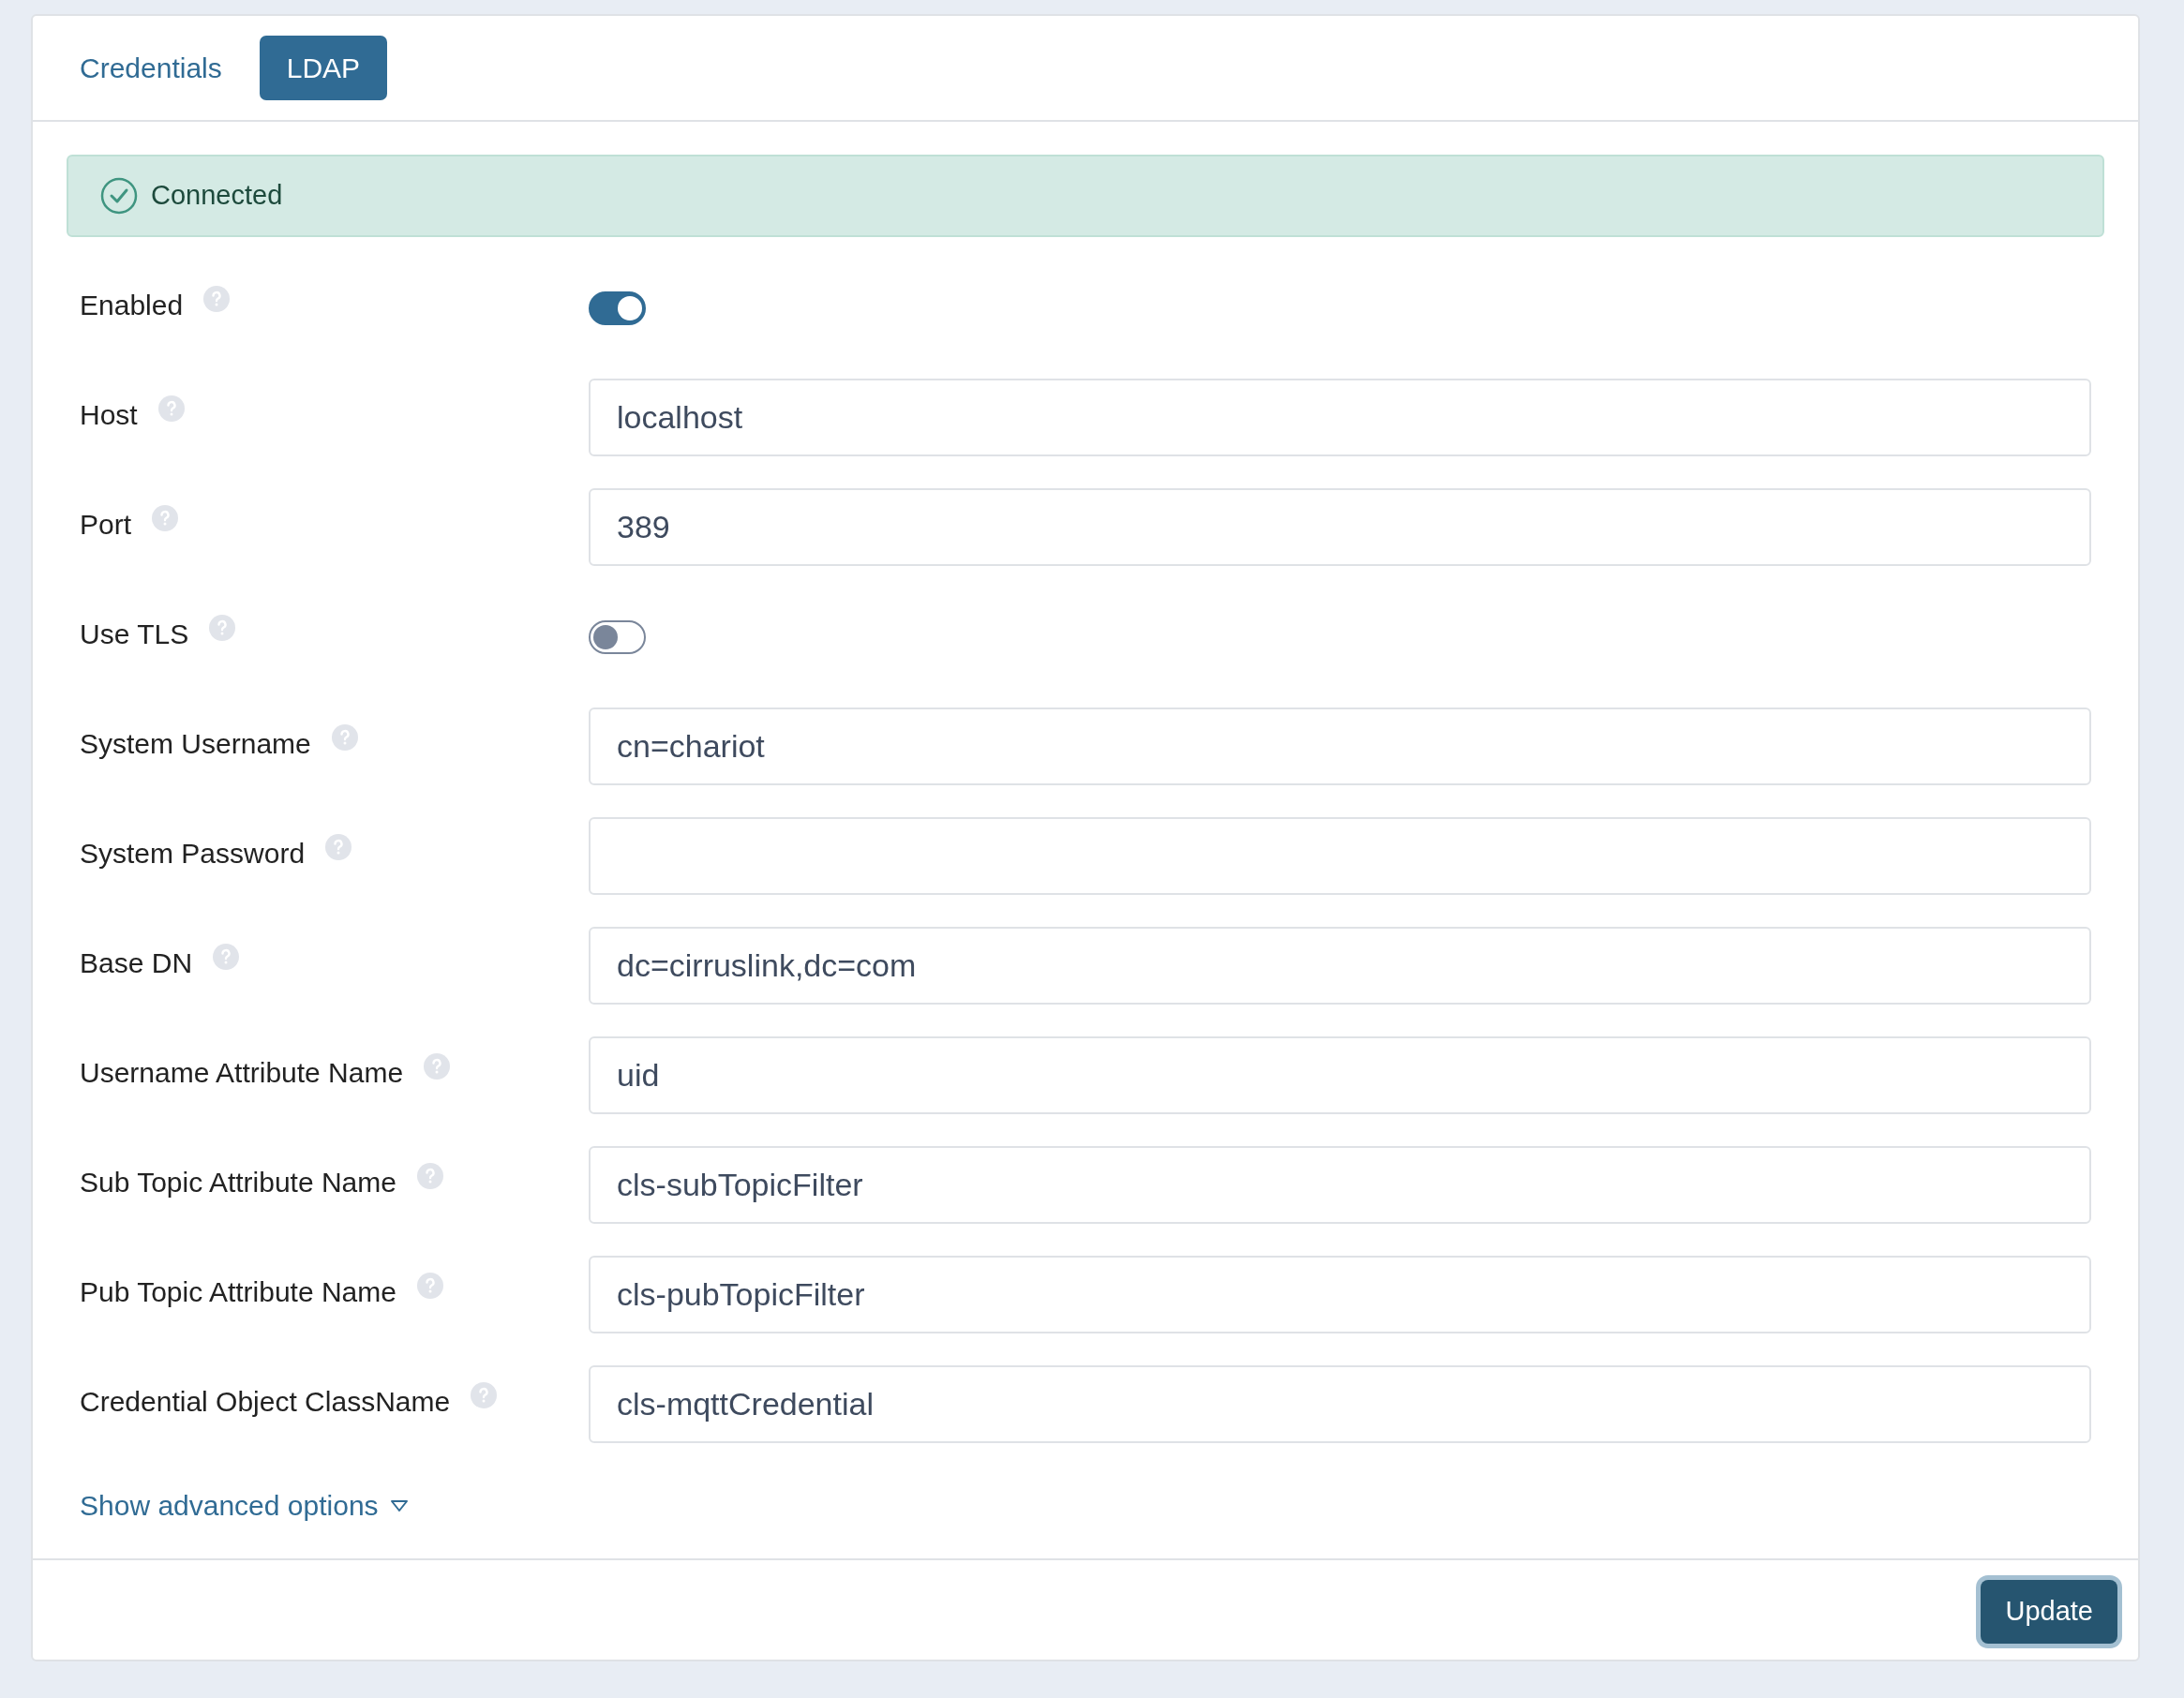  What do you see at coordinates (106, 525) in the screenshot?
I see `field-label: Port` at bounding box center [106, 525].